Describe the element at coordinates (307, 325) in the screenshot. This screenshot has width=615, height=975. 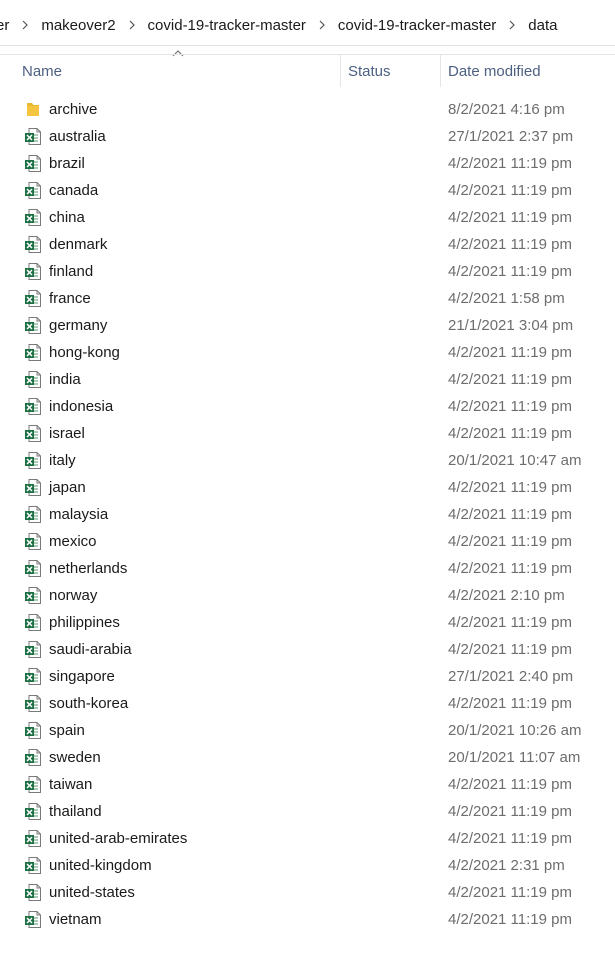
I see `file-row: germany 21/1/2021 3:04 pm` at that location.